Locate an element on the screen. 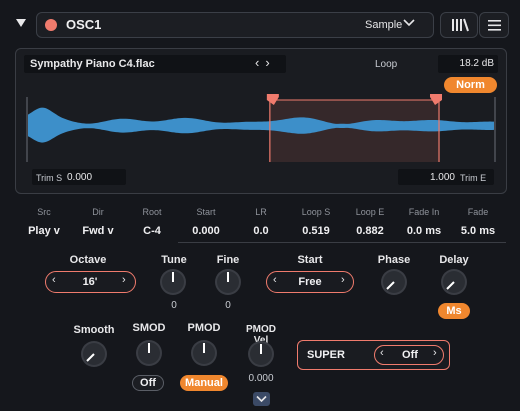 Image resolution: width=520 pixels, height=411 pixels. param-value-start: 0.000 is located at coordinates (206, 231).